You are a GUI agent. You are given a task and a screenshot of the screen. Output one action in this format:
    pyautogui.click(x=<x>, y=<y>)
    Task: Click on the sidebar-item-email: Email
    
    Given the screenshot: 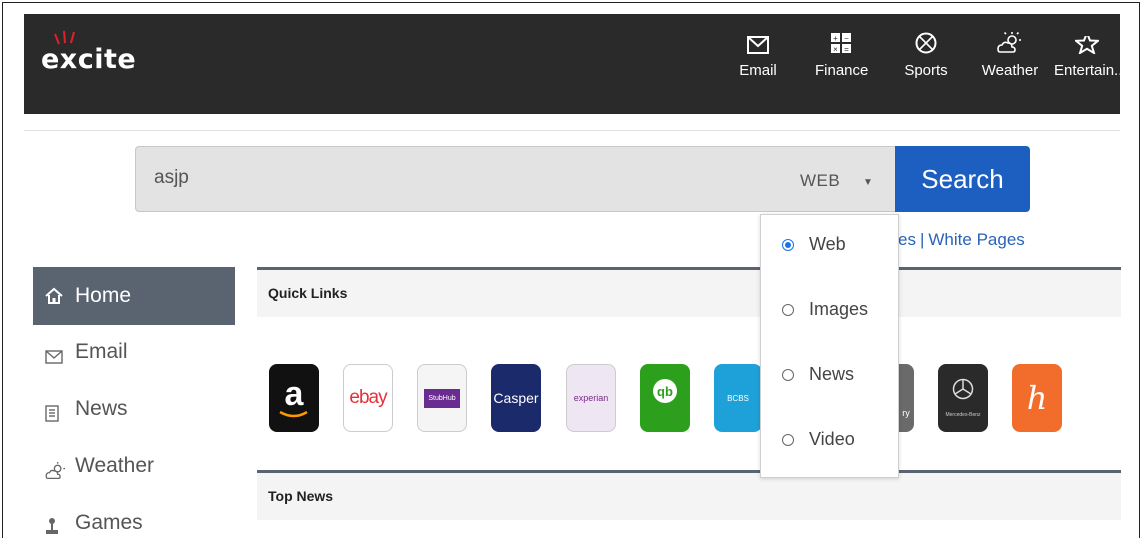 What is the action you would take?
    pyautogui.click(x=133, y=356)
    